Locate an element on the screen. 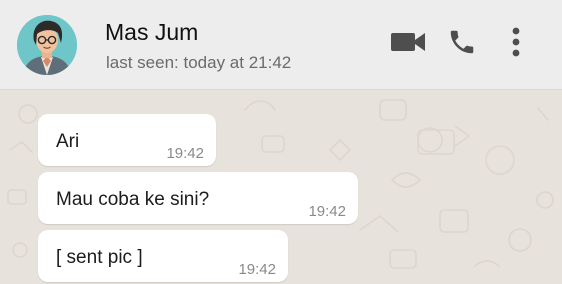 Image resolution: width=562 pixels, height=284 pixels. more-options-button is located at coordinates (516, 42).